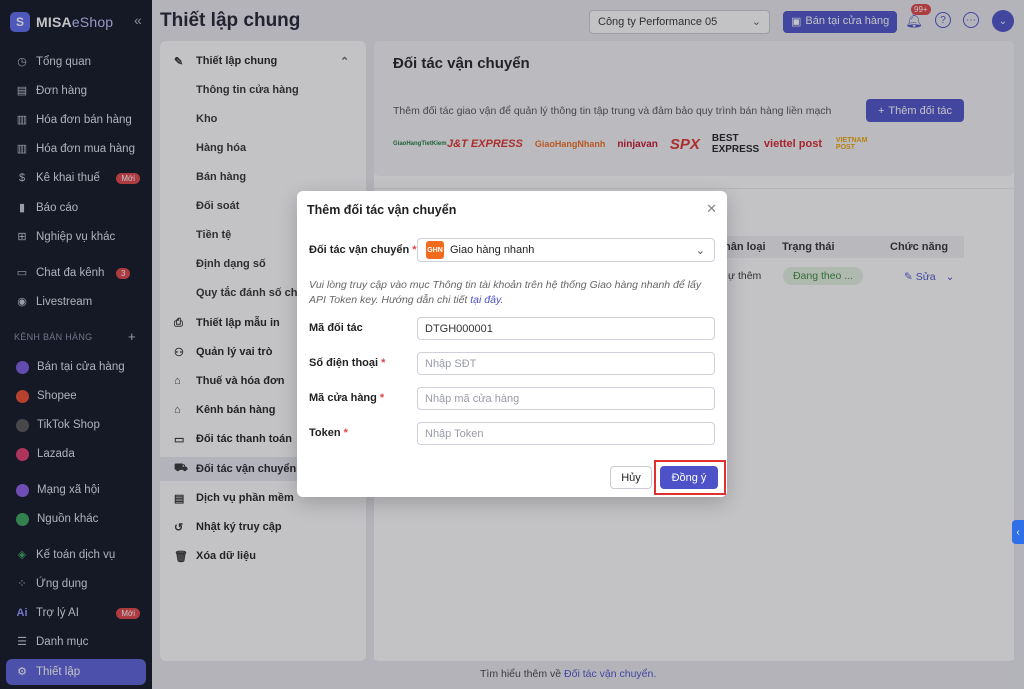 The height and width of the screenshot is (689, 1024). Describe the element at coordinates (711, 209) in the screenshot. I see `close-icon: ✕` at that location.